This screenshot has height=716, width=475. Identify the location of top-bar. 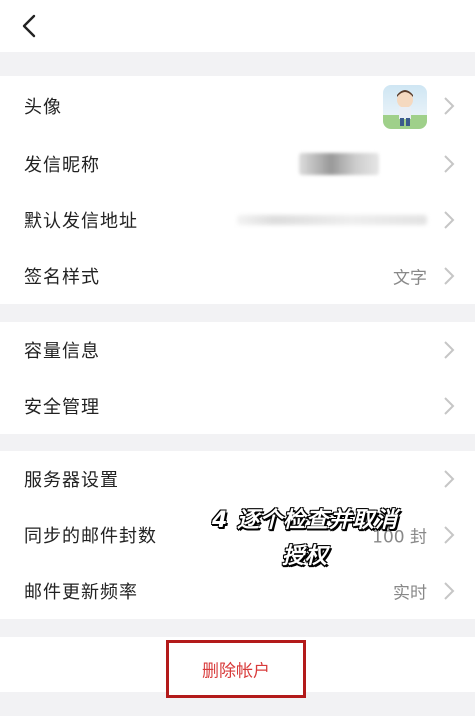
(237, 26).